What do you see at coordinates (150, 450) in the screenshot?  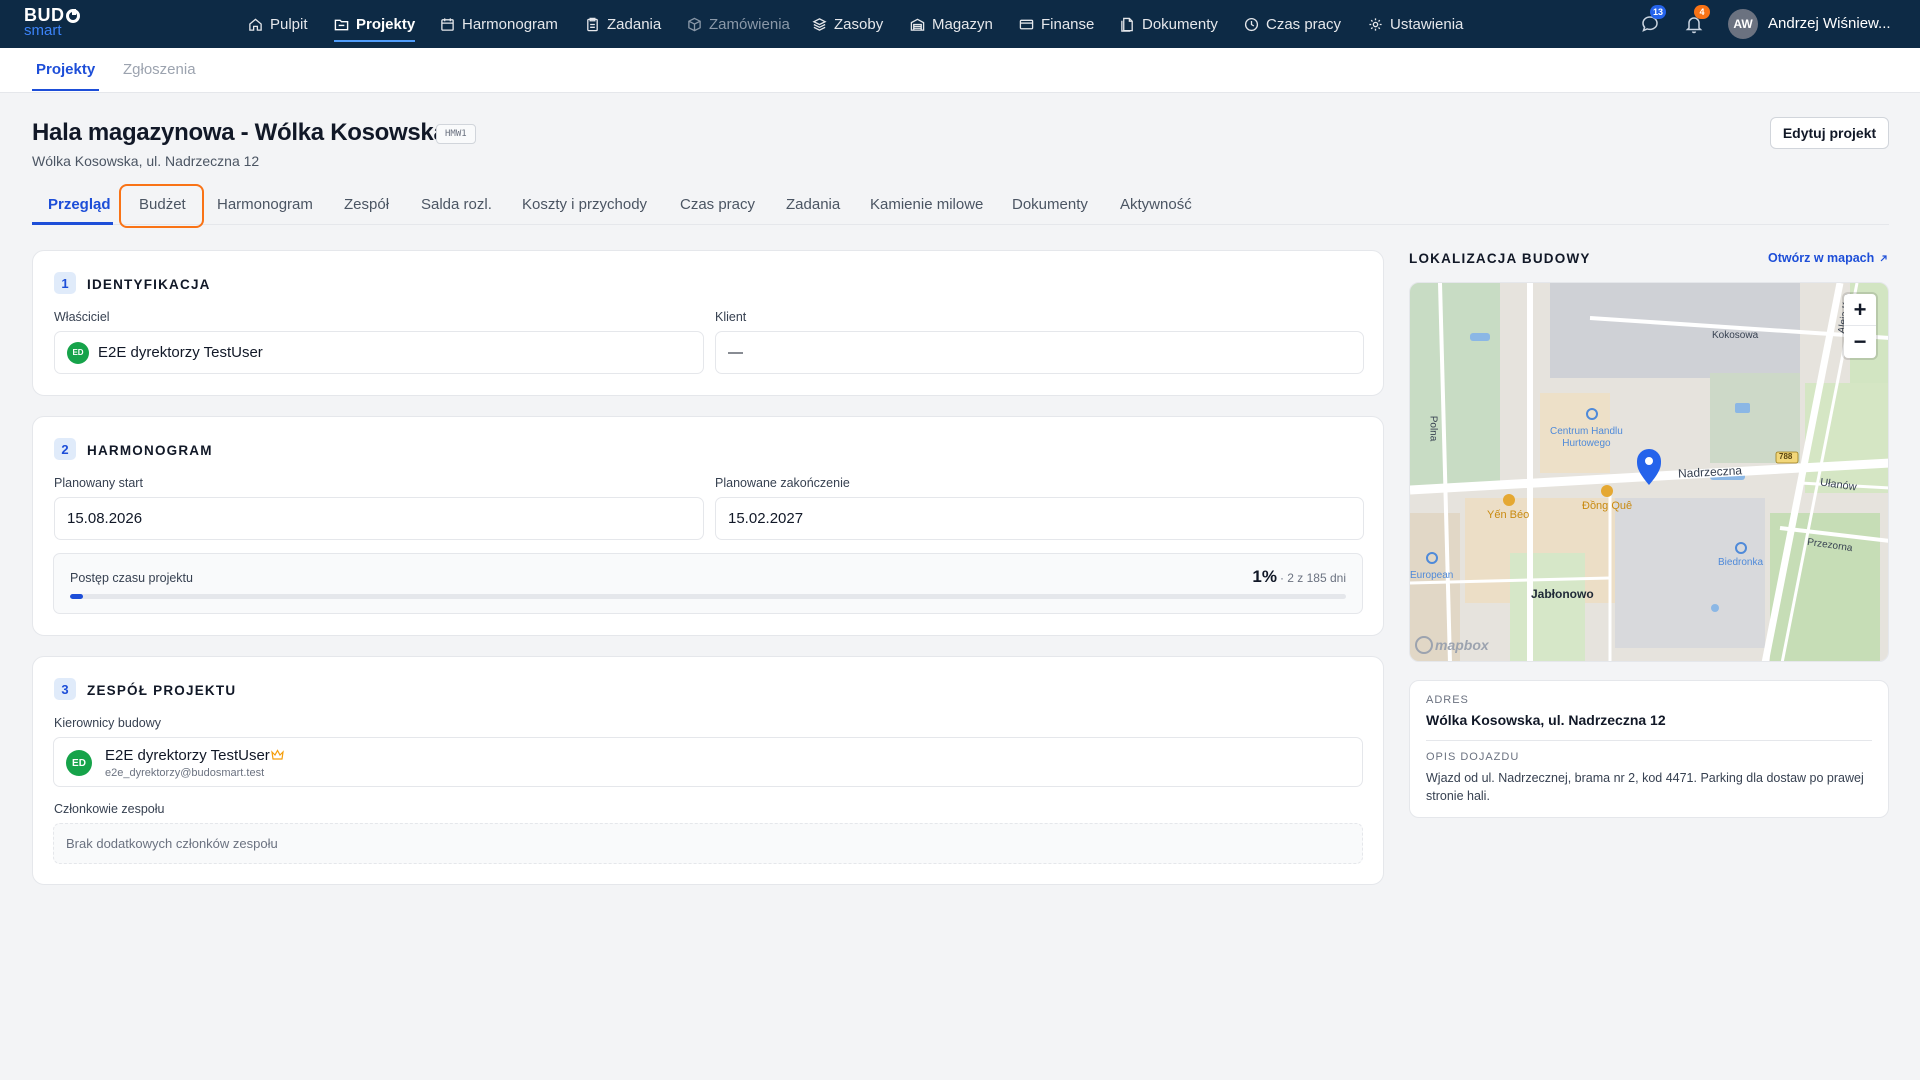 I see `section-title: HARMONOGRAM` at bounding box center [150, 450].